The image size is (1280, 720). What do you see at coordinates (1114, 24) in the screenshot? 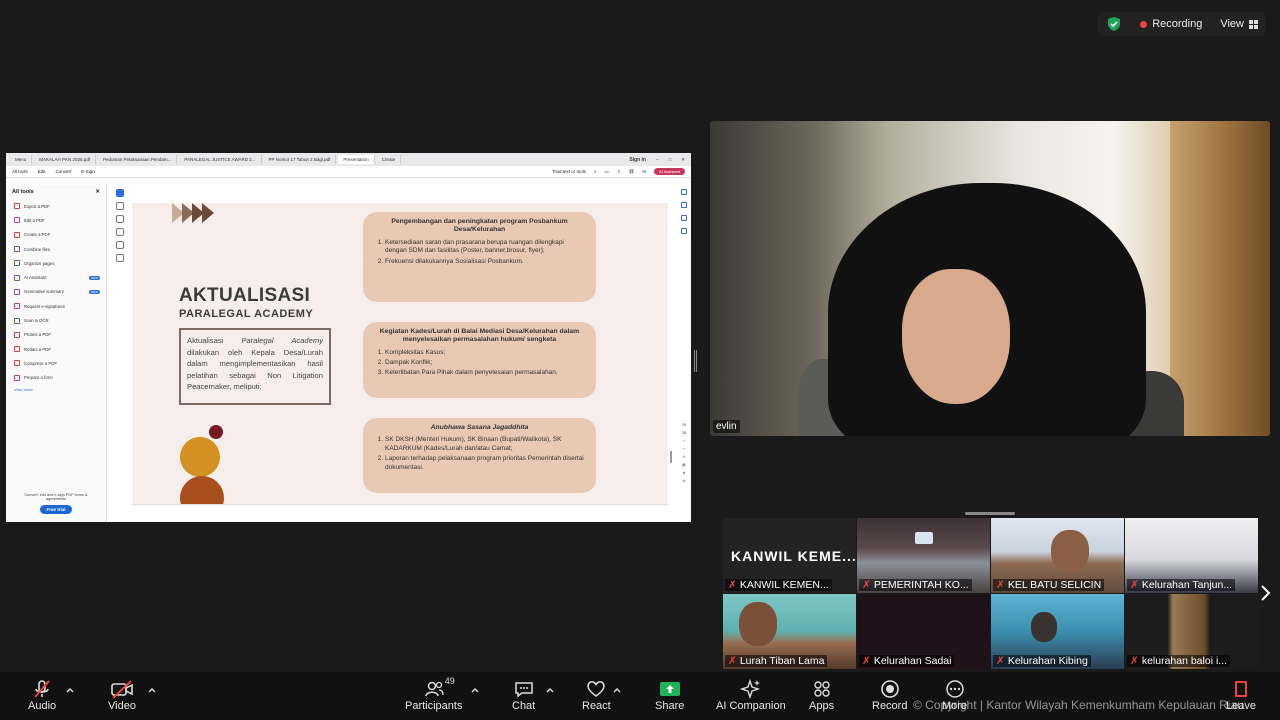
I see `encryption-shield-icon` at bounding box center [1114, 24].